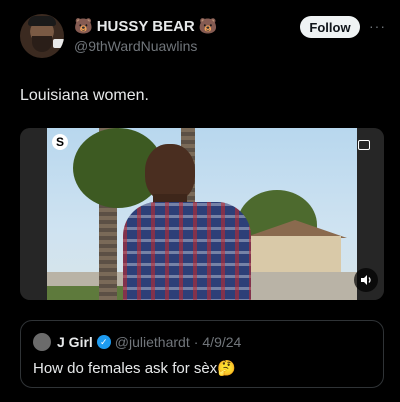 This screenshot has height=402, width=400. I want to click on author-handle: @9thWardNuawlins, so click(135, 46).